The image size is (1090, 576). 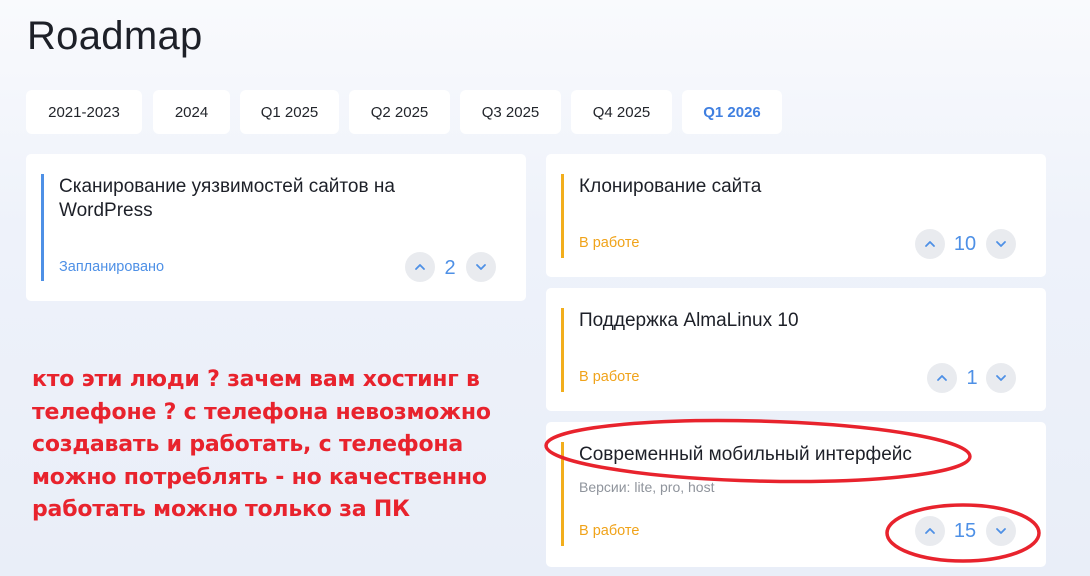 What do you see at coordinates (191, 112) in the screenshot?
I see `tab-2024: 2024` at bounding box center [191, 112].